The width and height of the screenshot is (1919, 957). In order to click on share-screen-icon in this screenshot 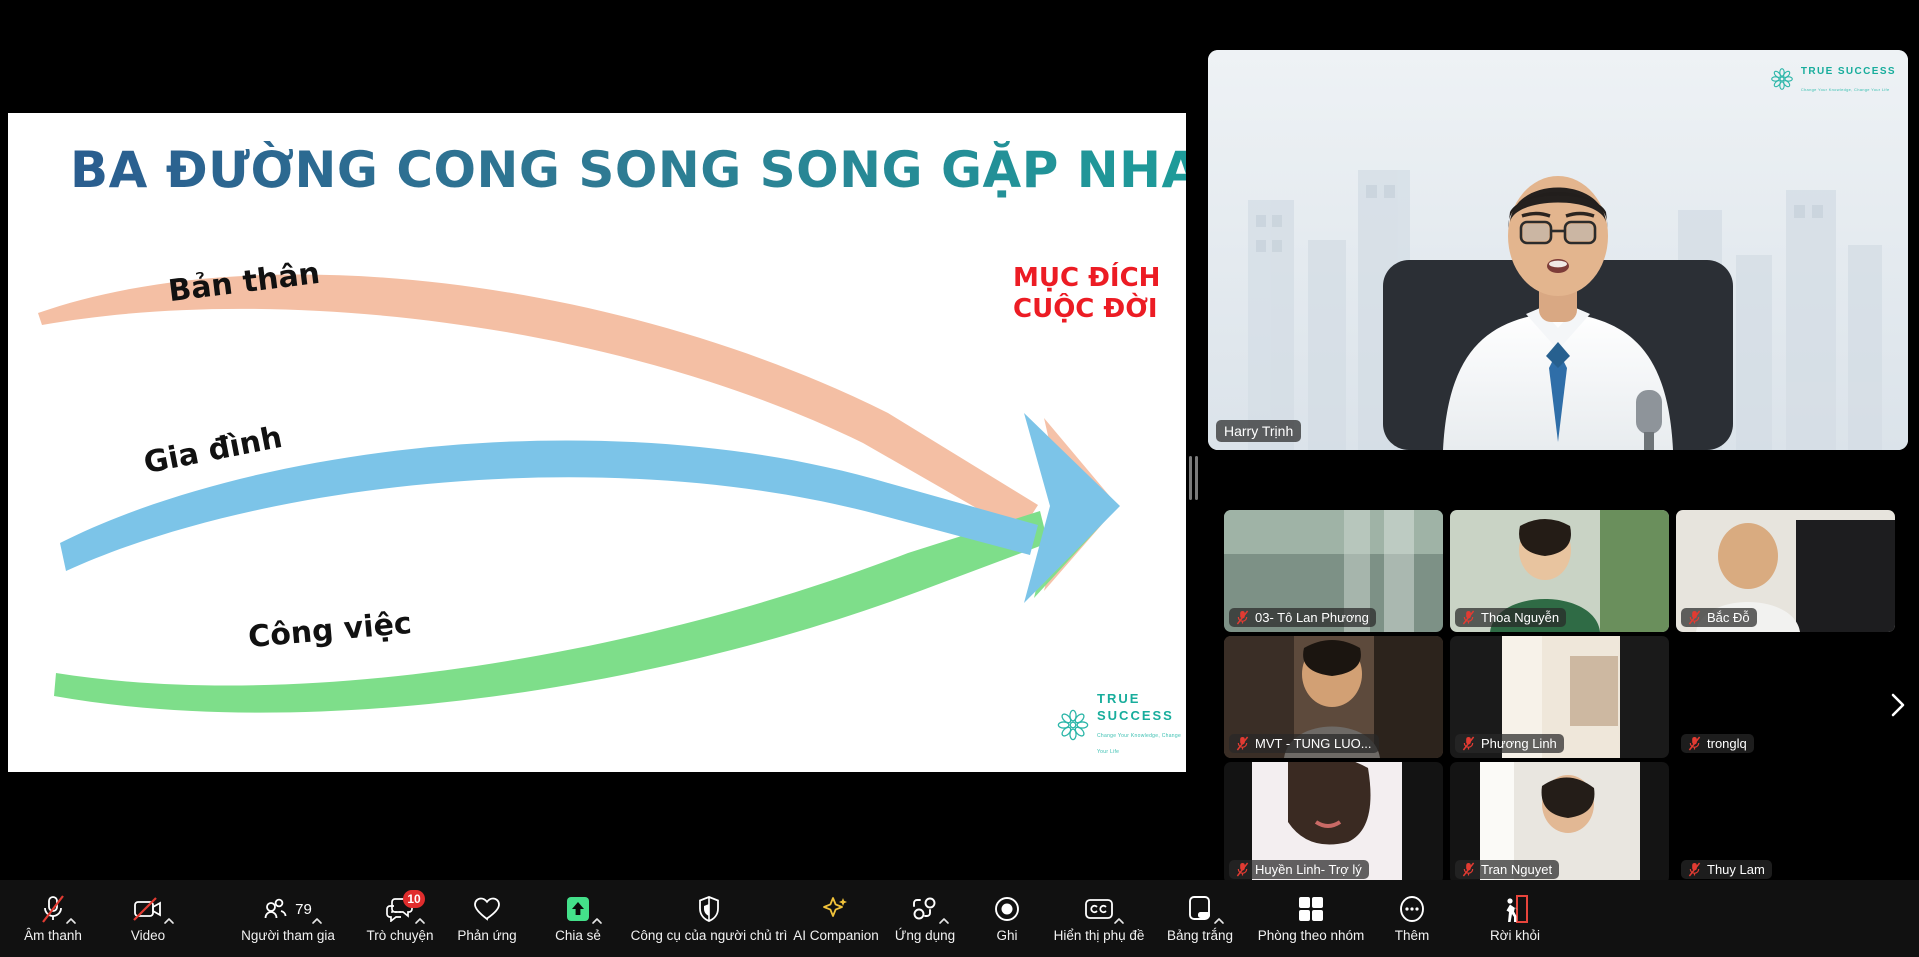, I will do `click(578, 909)`.